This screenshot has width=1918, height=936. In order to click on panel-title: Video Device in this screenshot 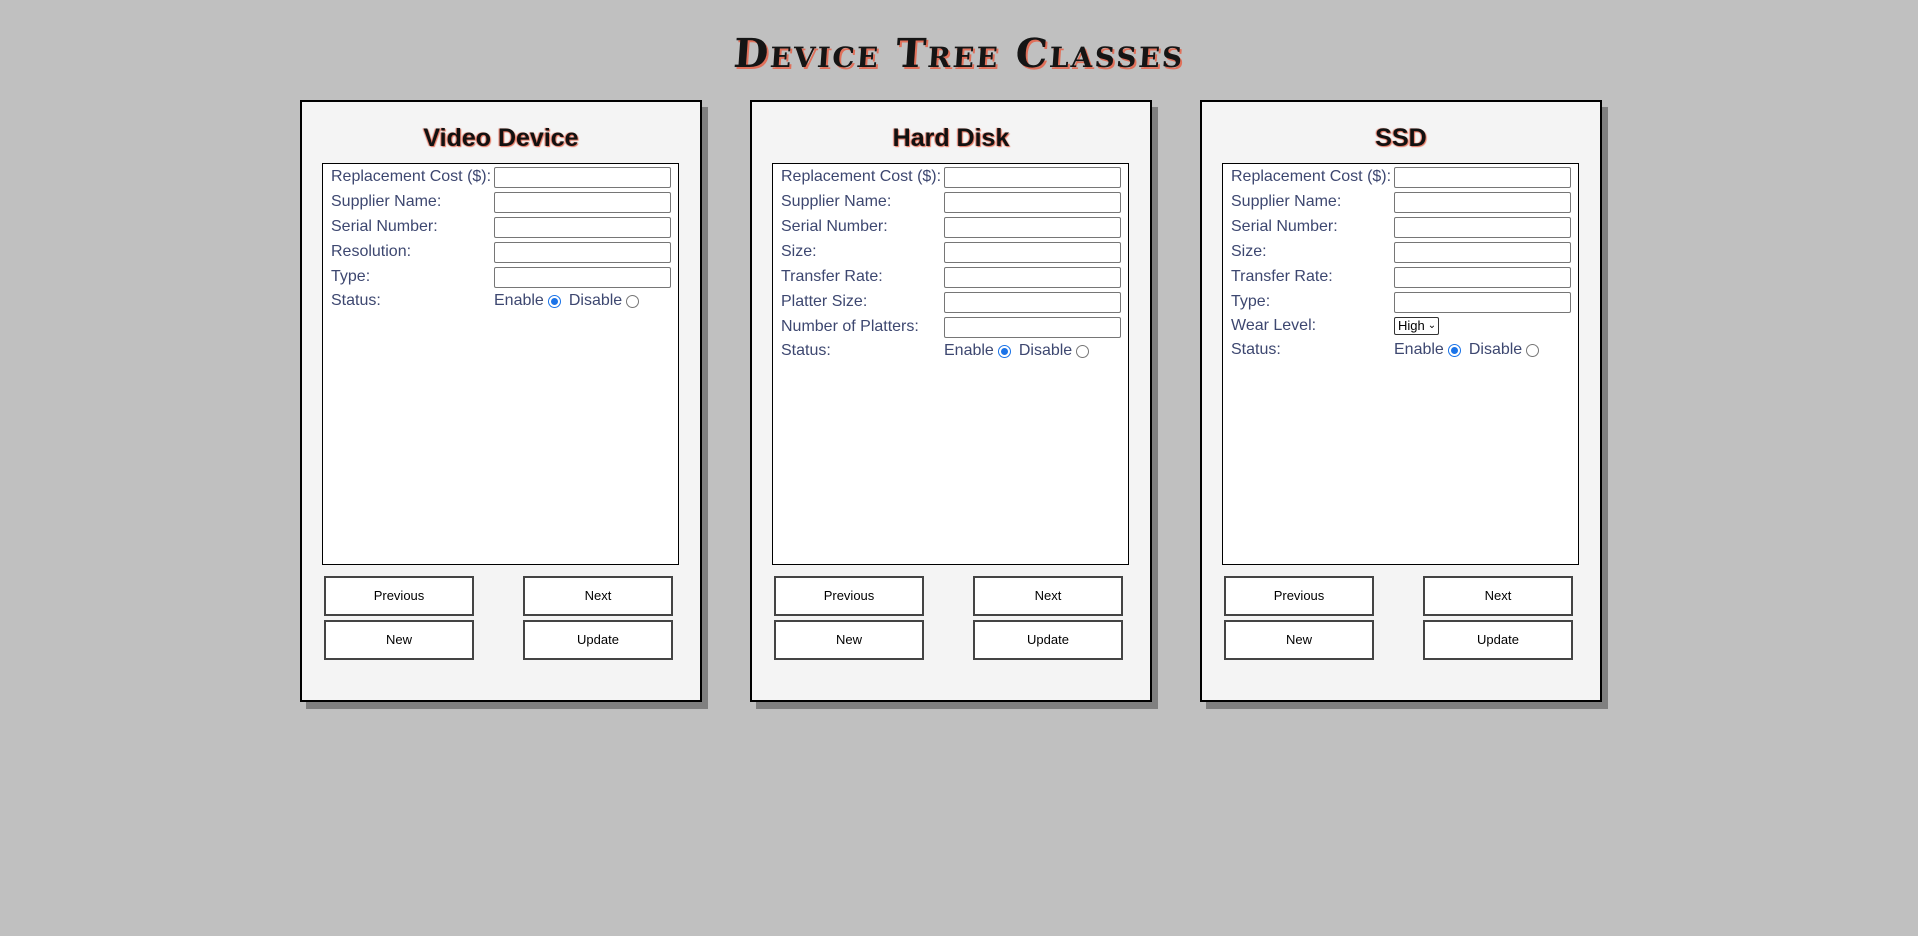, I will do `click(501, 138)`.